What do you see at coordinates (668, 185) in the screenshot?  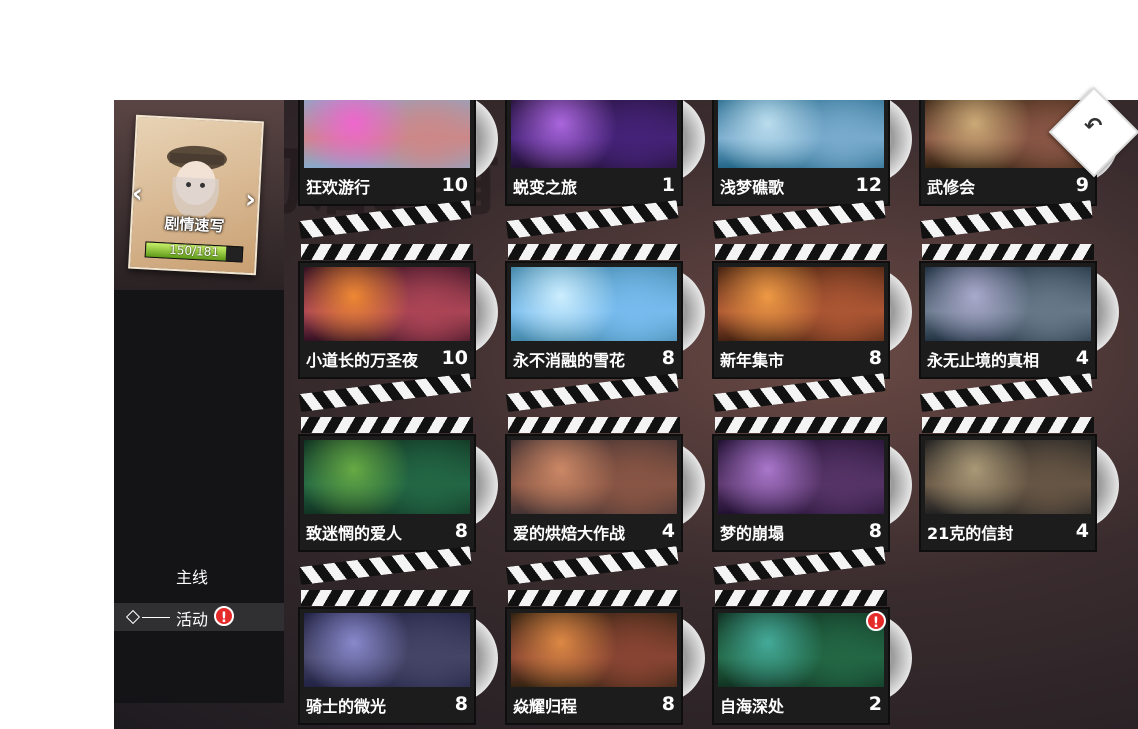 I see `chapter-count: 1` at bounding box center [668, 185].